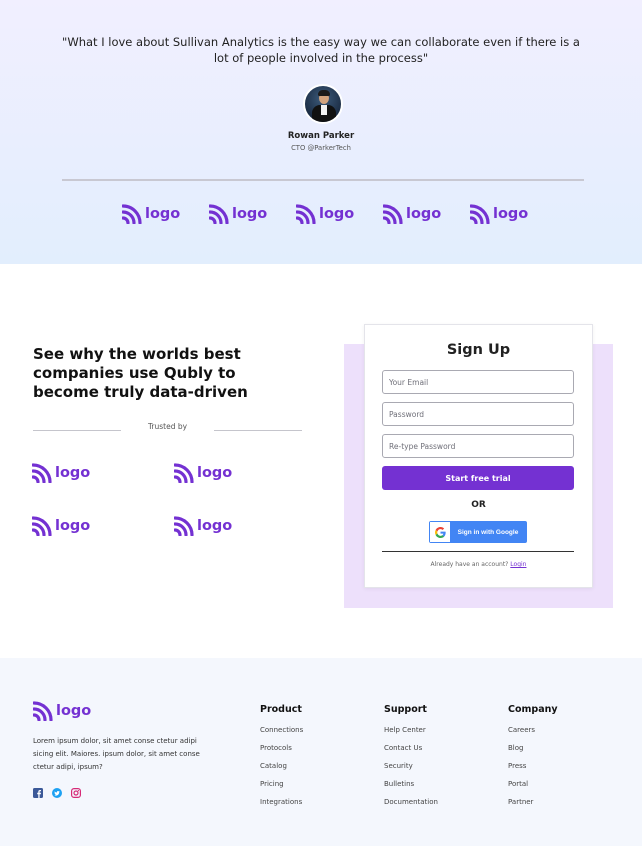 The height and width of the screenshot is (846, 642). I want to click on footer-logo: logo, so click(62, 711).